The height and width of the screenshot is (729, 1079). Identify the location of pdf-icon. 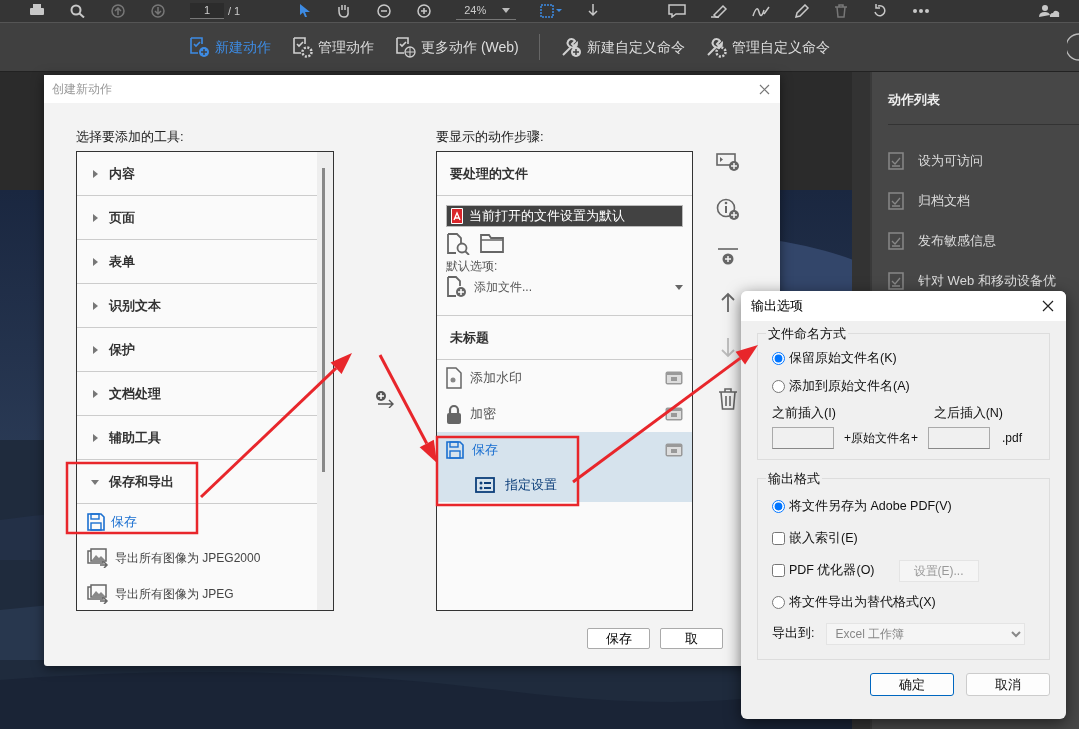
(457, 216).